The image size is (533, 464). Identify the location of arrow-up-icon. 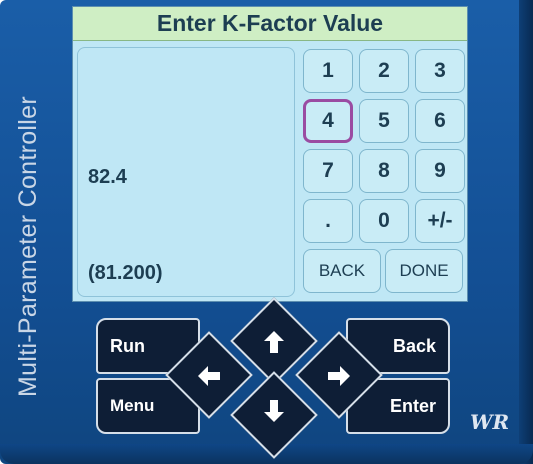
(274, 342).